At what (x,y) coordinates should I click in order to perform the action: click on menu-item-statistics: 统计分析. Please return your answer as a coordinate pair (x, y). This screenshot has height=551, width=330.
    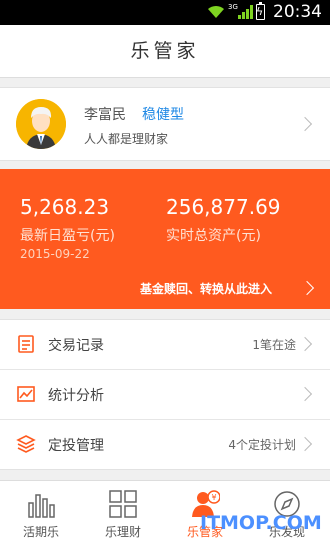
    Looking at the image, I should click on (165, 395).